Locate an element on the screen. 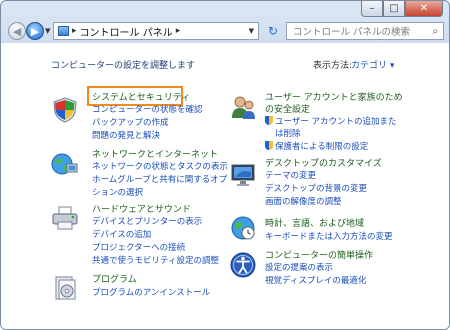  maximize-icon: □ is located at coordinates (394, 8).